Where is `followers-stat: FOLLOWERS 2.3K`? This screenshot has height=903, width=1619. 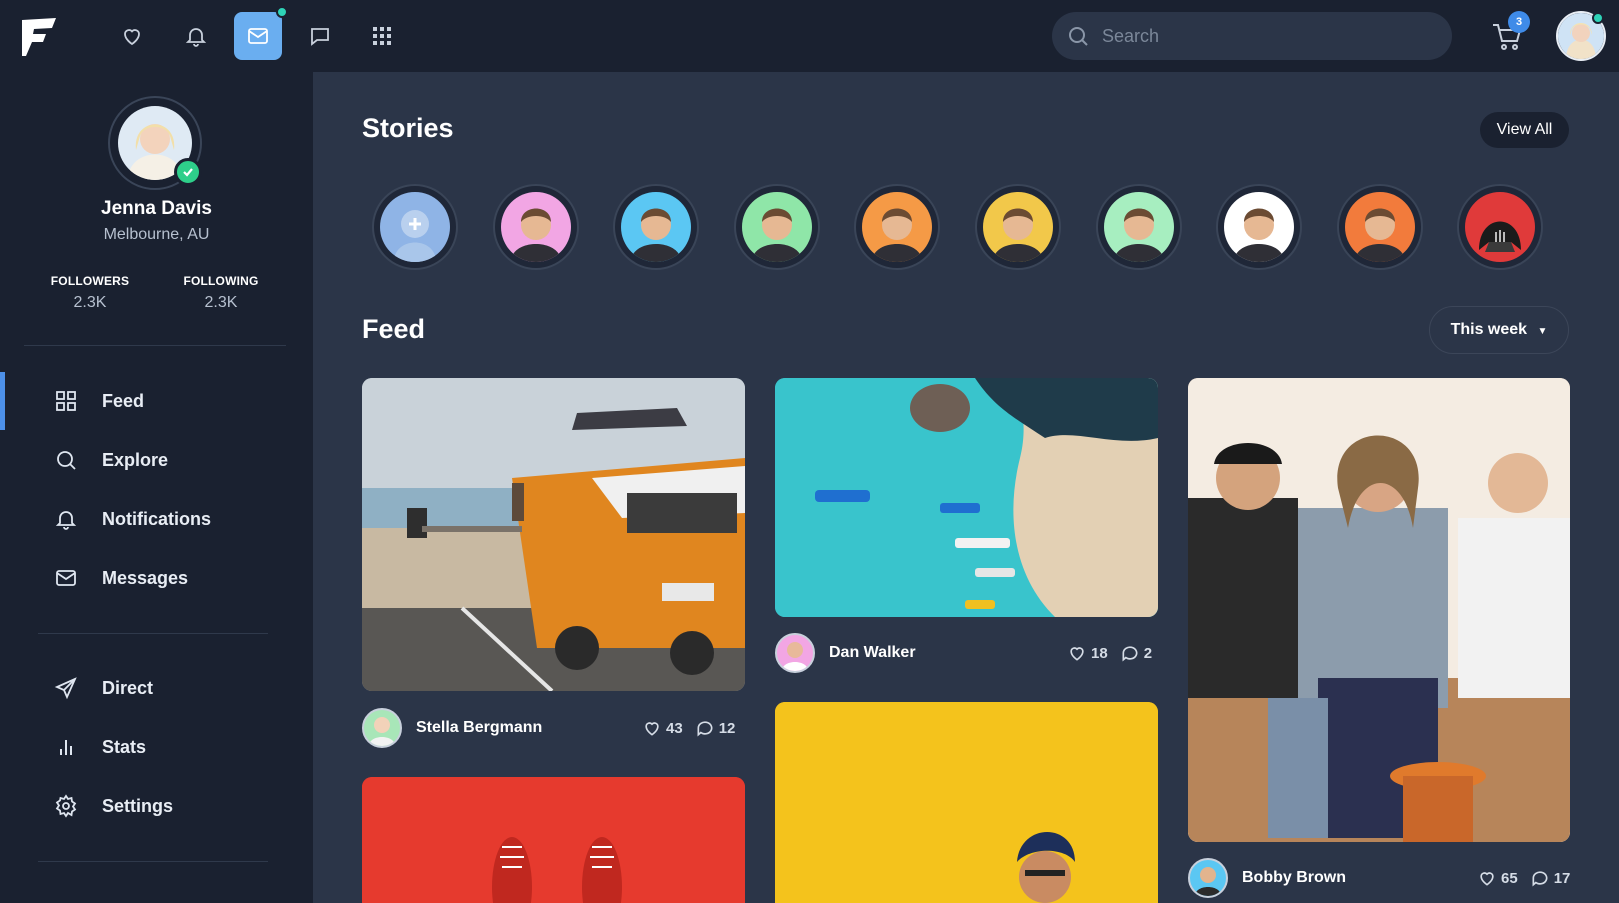 followers-stat: FOLLOWERS 2.3K is located at coordinates (90, 293).